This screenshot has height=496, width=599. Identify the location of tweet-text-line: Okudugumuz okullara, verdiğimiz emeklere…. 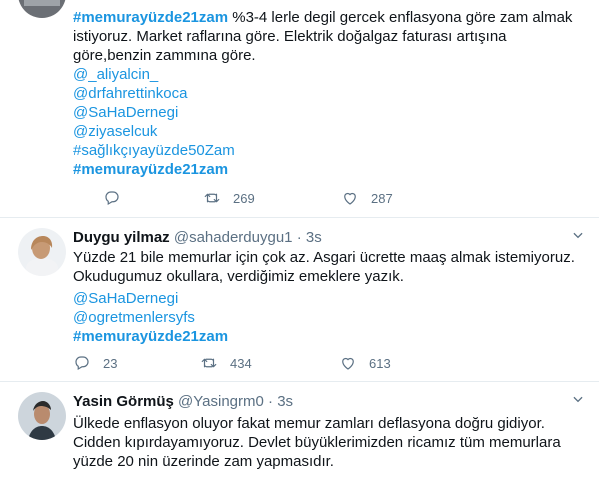
(238, 276).